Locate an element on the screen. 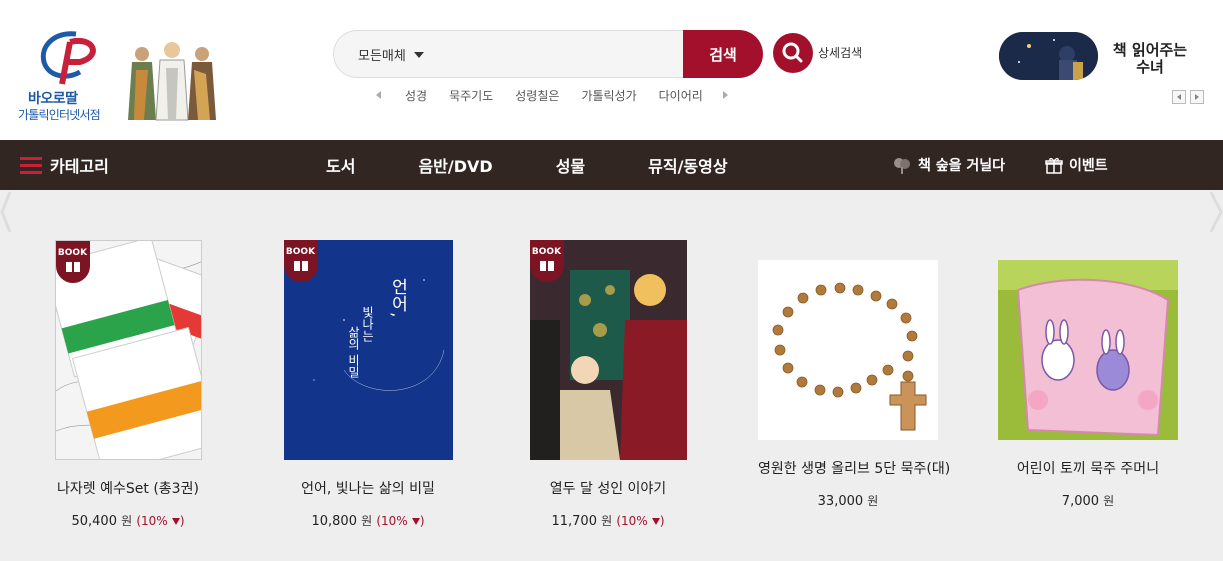 The width and height of the screenshot is (1223, 561). promo-banner-image is located at coordinates (1048, 56).